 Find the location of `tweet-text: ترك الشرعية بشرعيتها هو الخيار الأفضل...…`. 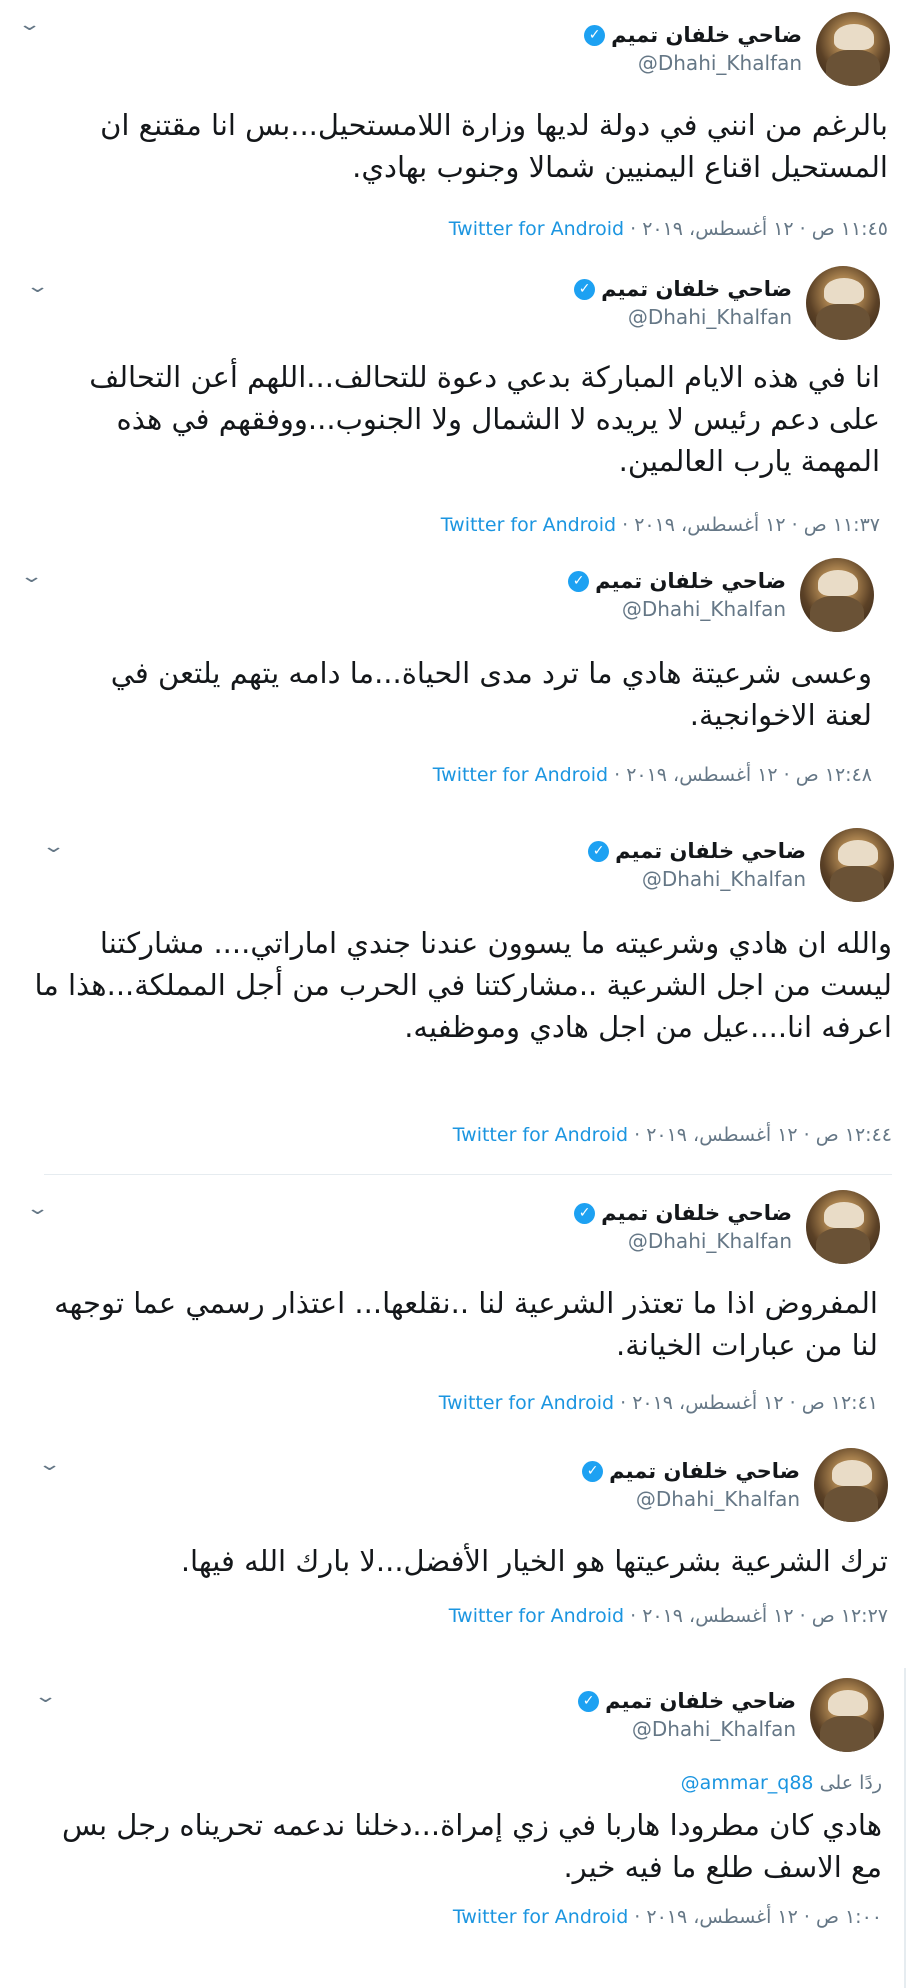

tweet-text: ترك الشرعية بشرعيتها هو الخيار الأفضل...… is located at coordinates (534, 1561).